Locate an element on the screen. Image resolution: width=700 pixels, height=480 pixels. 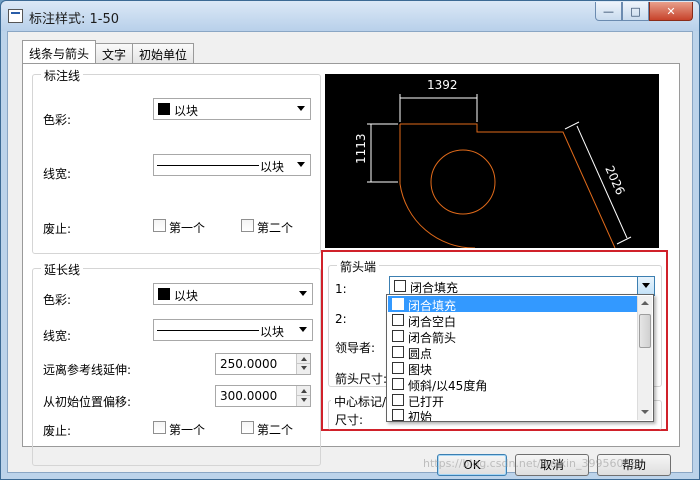
dimension-color-label: 色彩: is located at coordinates (57, 120).